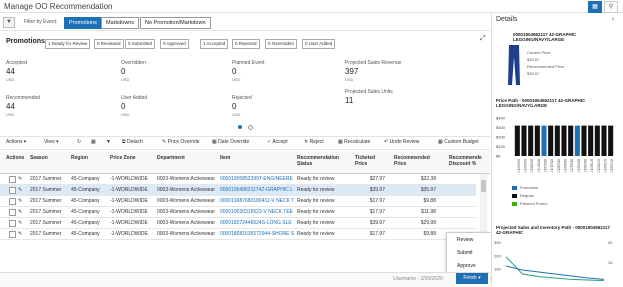 The height and width of the screenshot is (287, 623). I want to click on cell-recommended-price: $22.38, so click(428, 179).